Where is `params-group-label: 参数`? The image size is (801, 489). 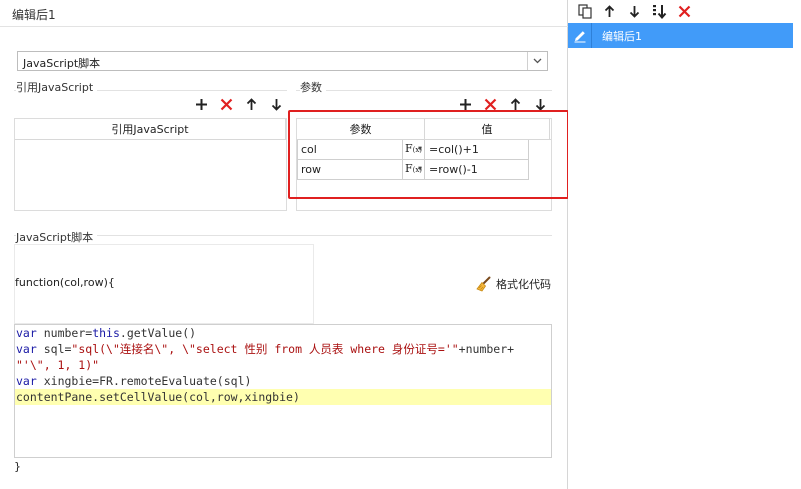
params-group-label: 参数 is located at coordinates (313, 87).